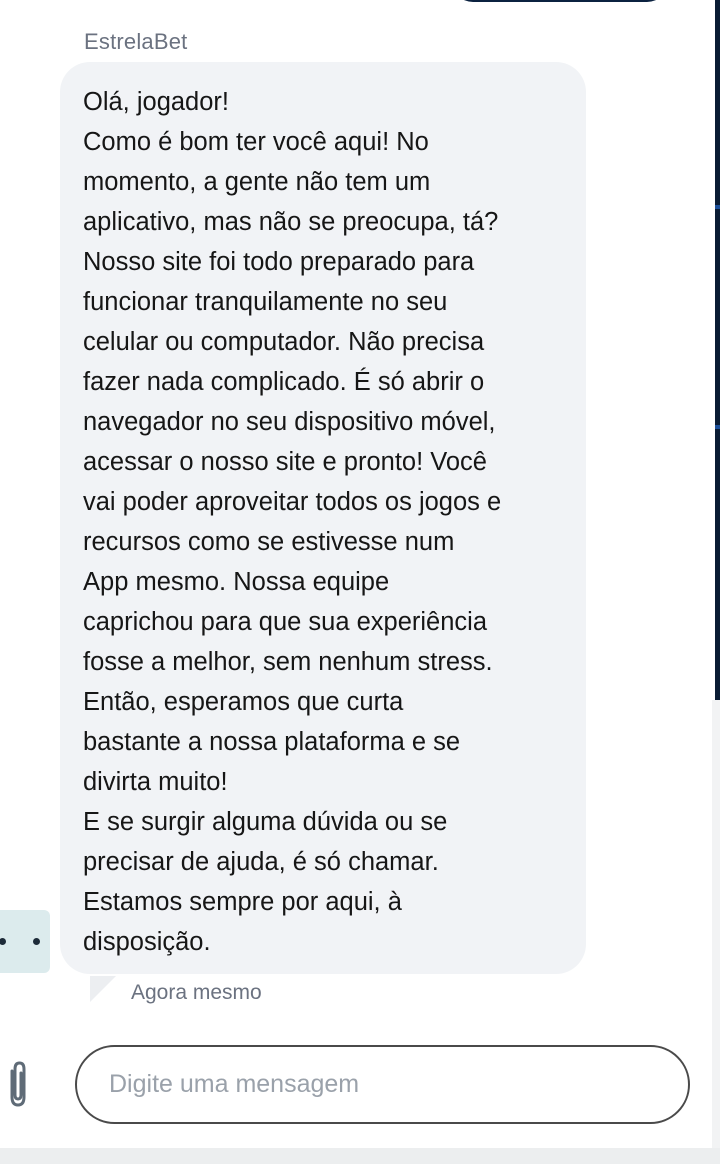  I want to click on attach-button, so click(18, 1084).